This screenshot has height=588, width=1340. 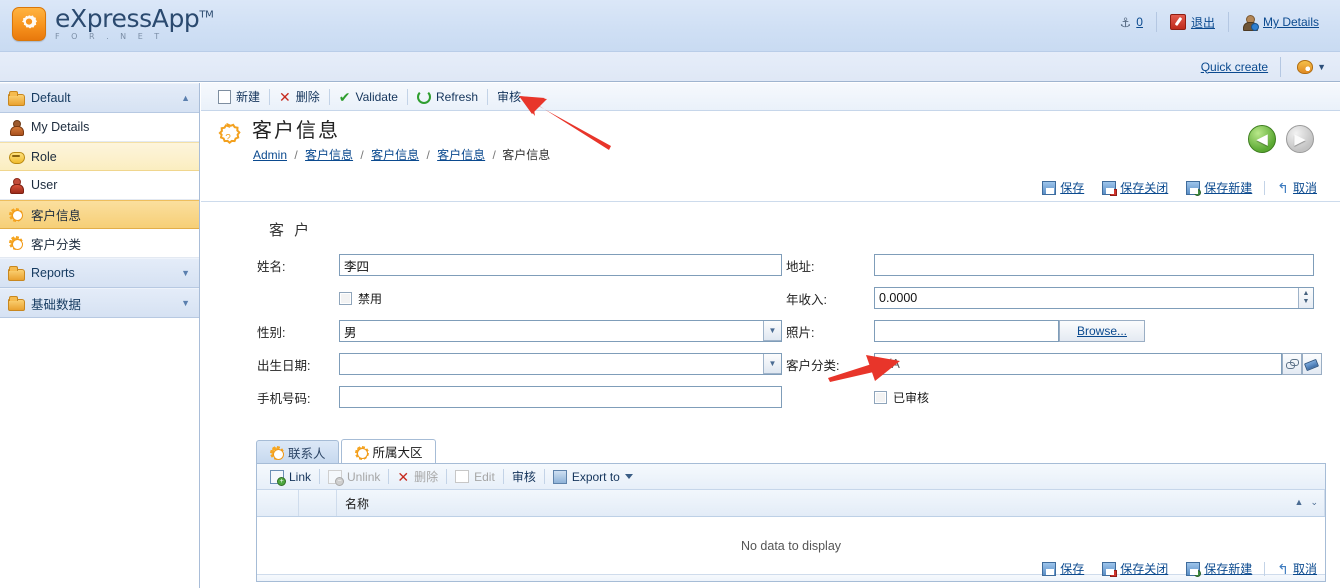 I want to click on refresh-button-label: Refresh, so click(x=457, y=96).